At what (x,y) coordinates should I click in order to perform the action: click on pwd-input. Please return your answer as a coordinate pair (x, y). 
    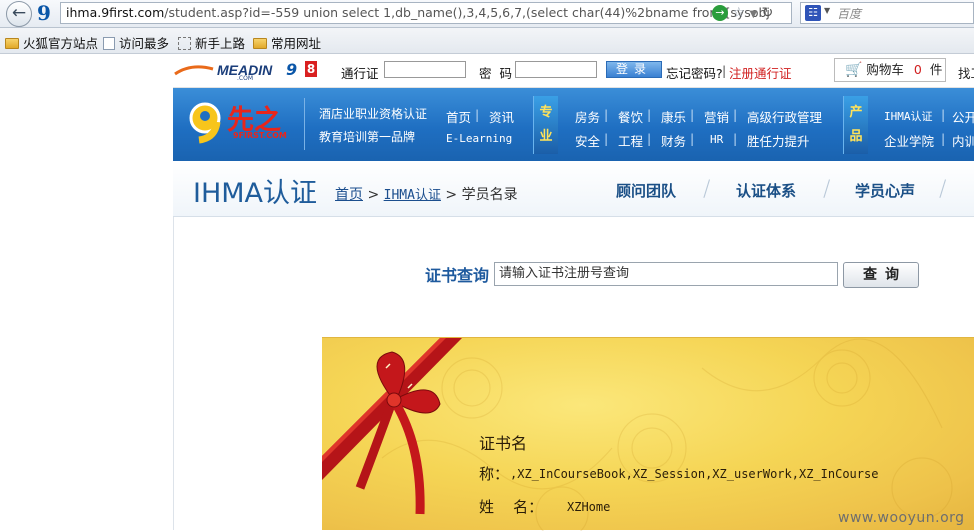
    Looking at the image, I should click on (556, 69).